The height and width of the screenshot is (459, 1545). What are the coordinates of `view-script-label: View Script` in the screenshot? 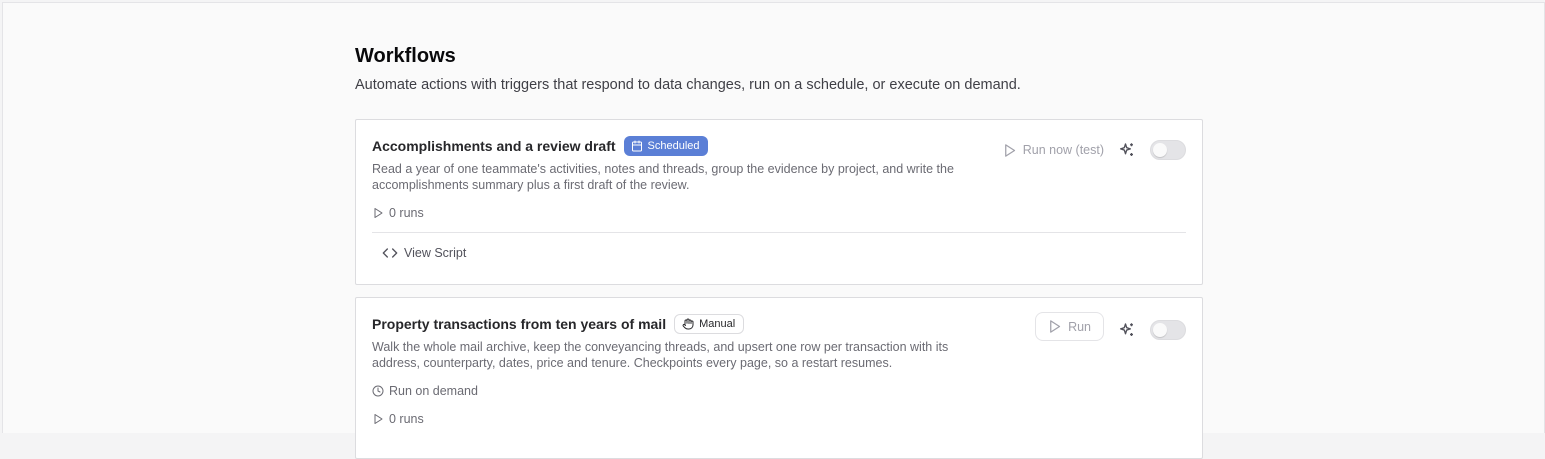 It's located at (435, 253).